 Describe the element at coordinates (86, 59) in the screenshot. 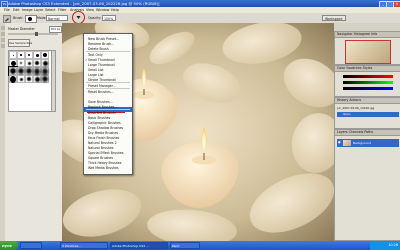

I see `checkmark-icon: ✓` at that location.